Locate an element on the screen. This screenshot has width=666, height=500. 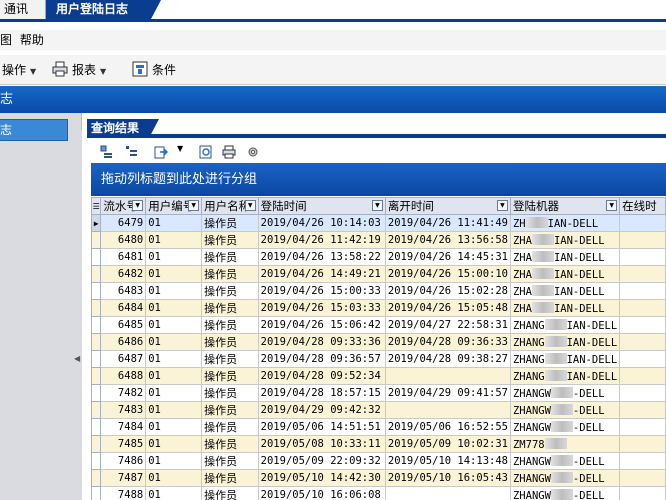
settings-icon is located at coordinates (253, 152).